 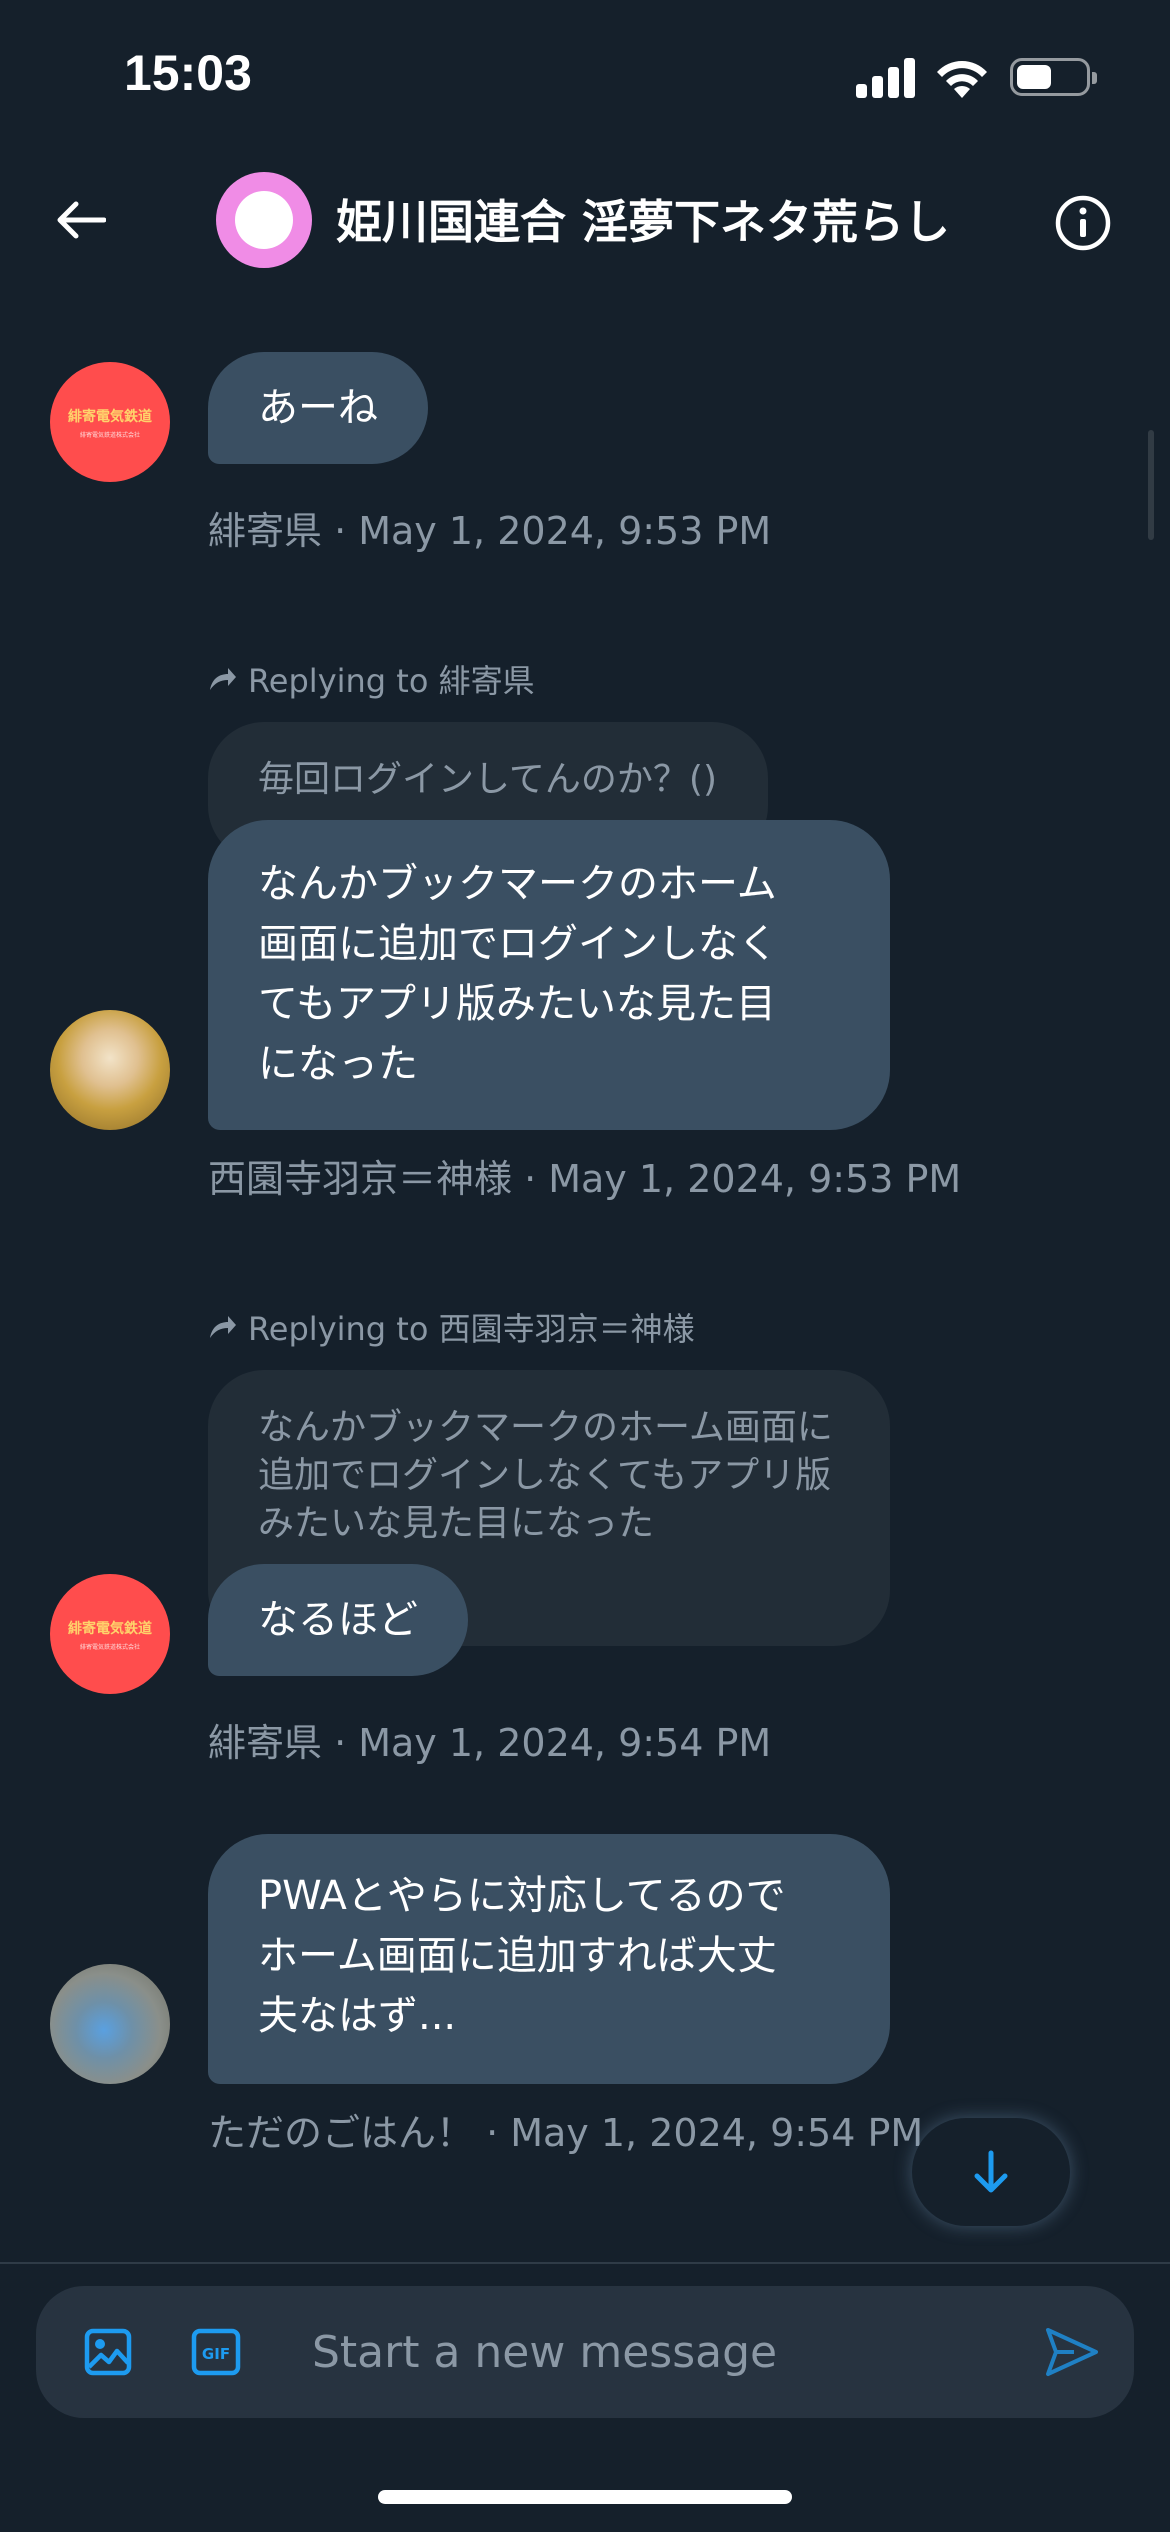 What do you see at coordinates (318, 408) in the screenshot?
I see `message-bubble: あーね` at bounding box center [318, 408].